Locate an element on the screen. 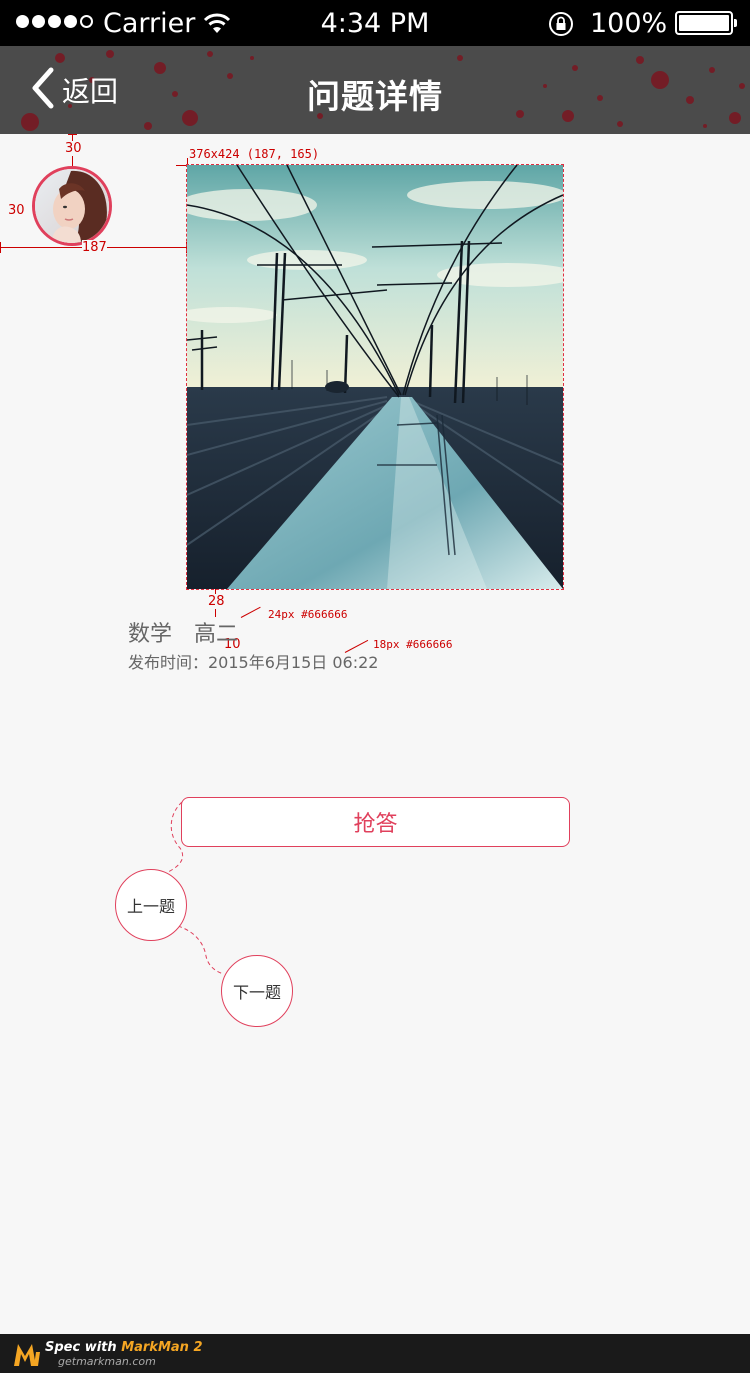 The image size is (750, 1373). page-title: 问题详情 is located at coordinates (375, 96).